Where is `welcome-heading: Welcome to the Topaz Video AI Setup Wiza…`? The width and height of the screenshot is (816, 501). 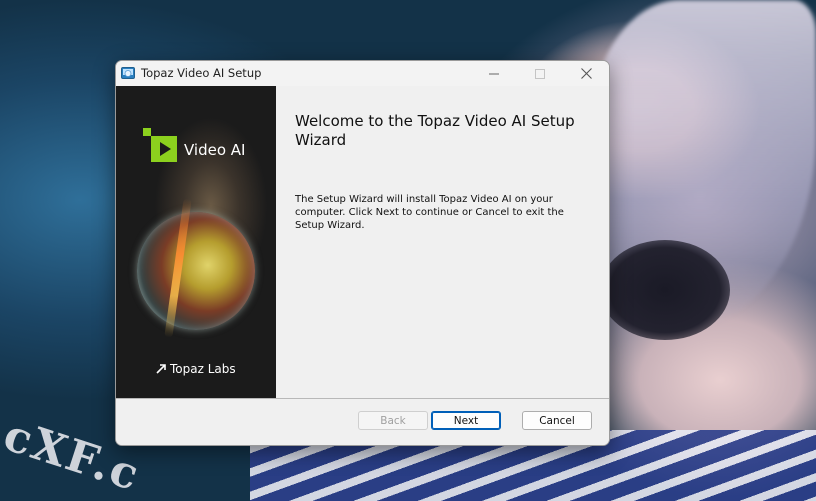 welcome-heading: Welcome to the Topaz Video AI Setup Wiza… is located at coordinates (435, 130).